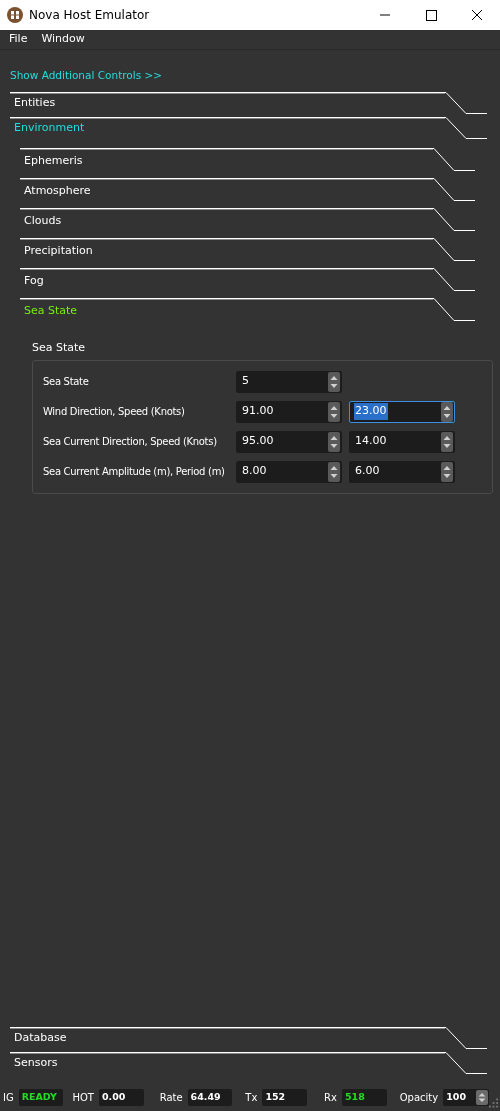  Describe the element at coordinates (285, 1097) in the screenshot. I see `status-field: 152` at that location.